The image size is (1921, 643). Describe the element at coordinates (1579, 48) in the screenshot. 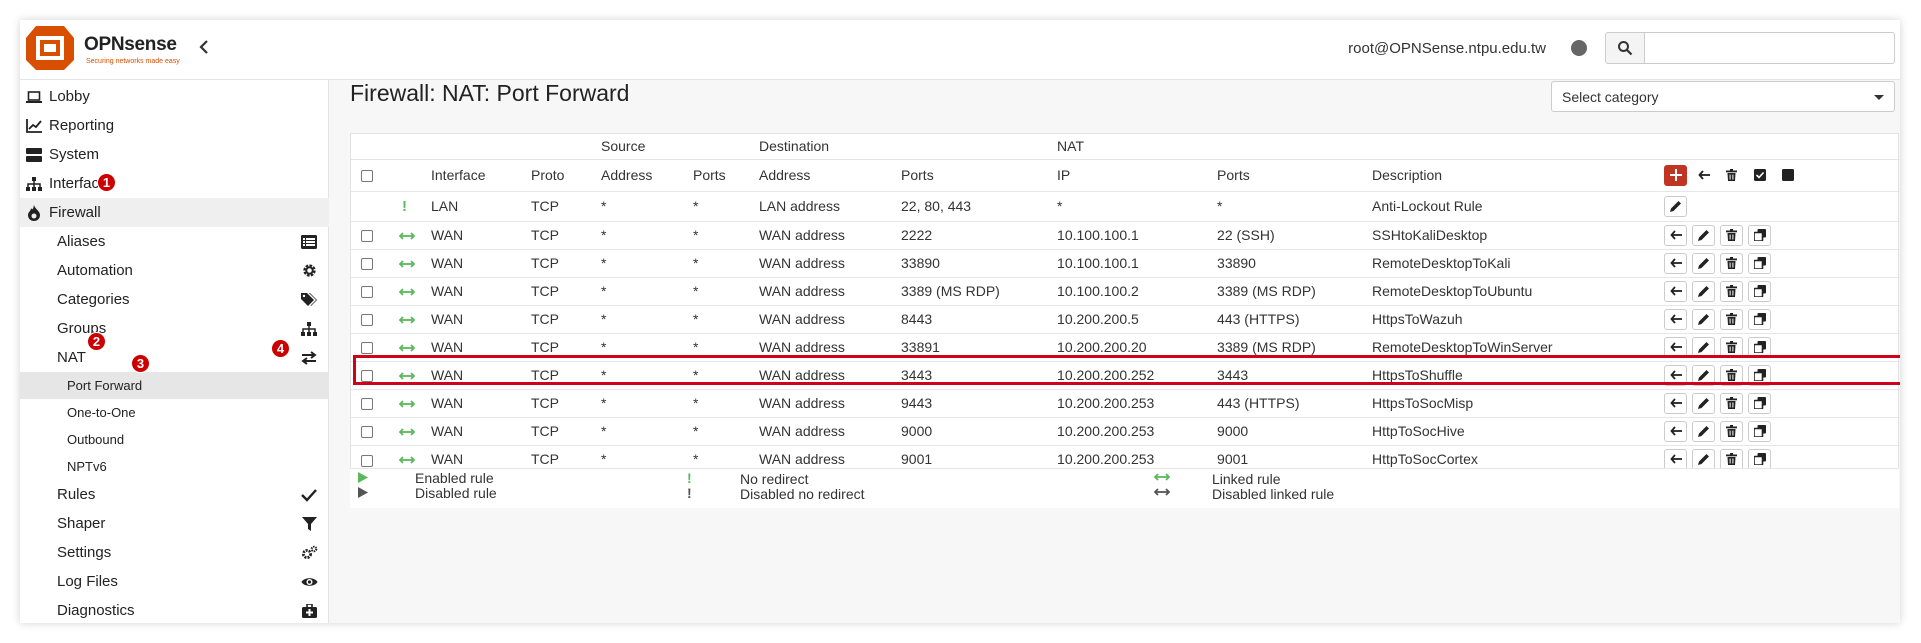

I see `status-indicator-icon` at that location.